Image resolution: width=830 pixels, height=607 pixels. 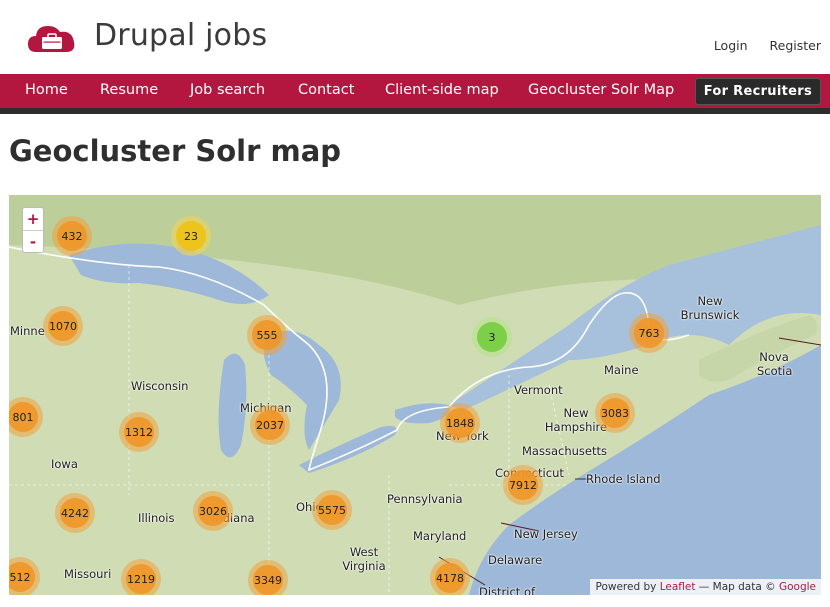 What do you see at coordinates (626, 587) in the screenshot?
I see `attribution-powered-by: Powered by` at bounding box center [626, 587].